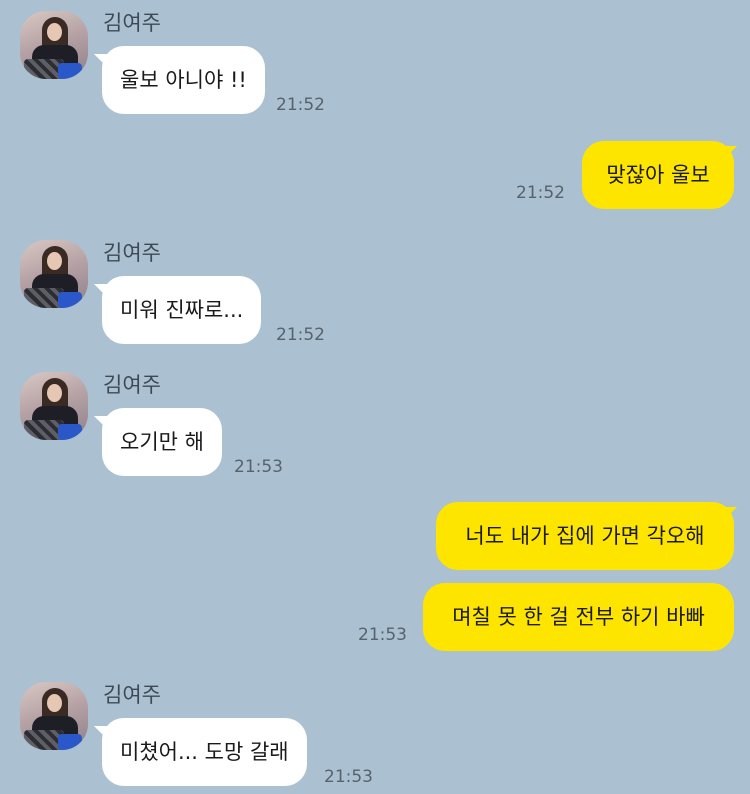 This screenshot has height=794, width=750. Describe the element at coordinates (204, 752) in the screenshot. I see `incoming-message-bubble: 미쳤어... 도망 갈래` at that location.